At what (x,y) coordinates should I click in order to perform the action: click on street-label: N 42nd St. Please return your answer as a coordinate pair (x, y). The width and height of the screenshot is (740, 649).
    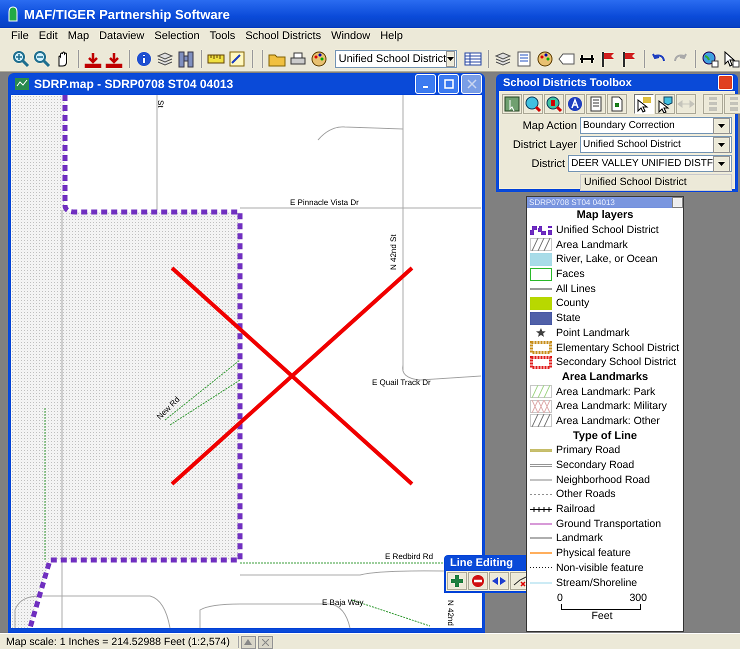
    Looking at the image, I should click on (393, 252).